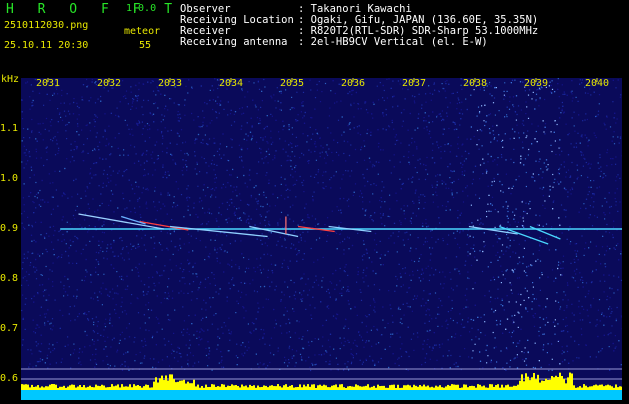 The width and height of the screenshot is (629, 404). What do you see at coordinates (10, 79) in the screenshot?
I see `frequency-unit: kHz` at bounding box center [10, 79].